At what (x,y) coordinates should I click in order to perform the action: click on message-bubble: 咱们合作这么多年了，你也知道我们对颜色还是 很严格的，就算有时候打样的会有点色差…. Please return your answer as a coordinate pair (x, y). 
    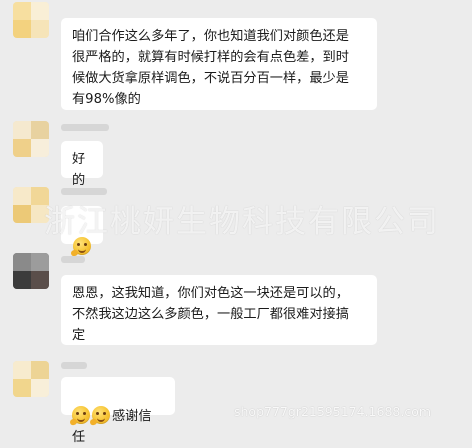
    Looking at the image, I should click on (219, 64).